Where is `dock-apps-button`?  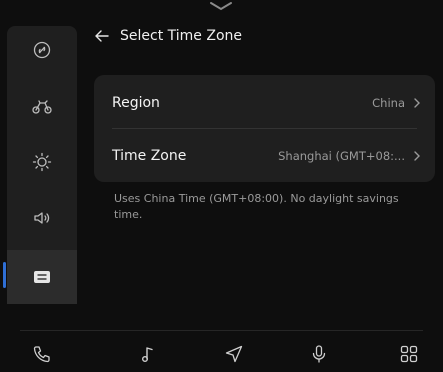 dock-apps-button is located at coordinates (409, 354).